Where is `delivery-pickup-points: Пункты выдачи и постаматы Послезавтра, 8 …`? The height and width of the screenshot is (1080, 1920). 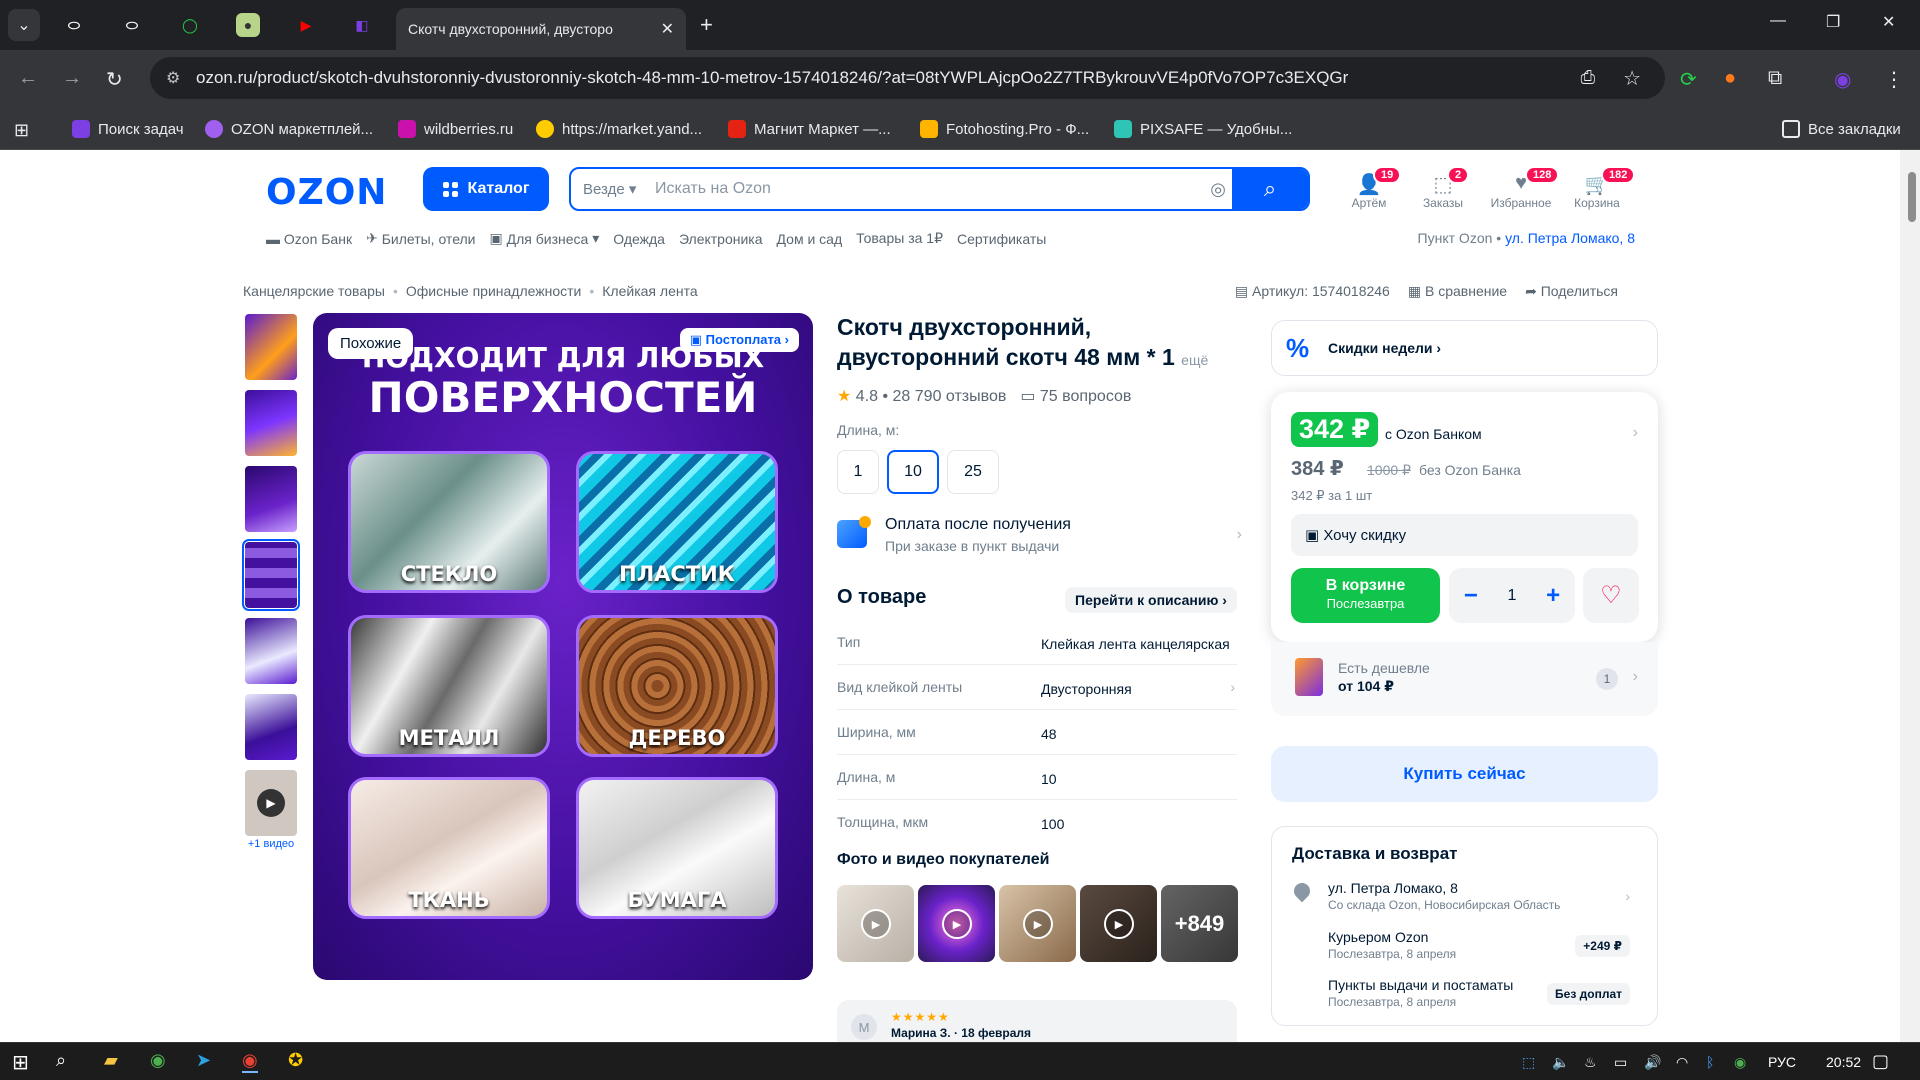
delivery-pickup-points: Пункты выдачи и постаматы Послезавтра, 8 … is located at coordinates (1483, 993).